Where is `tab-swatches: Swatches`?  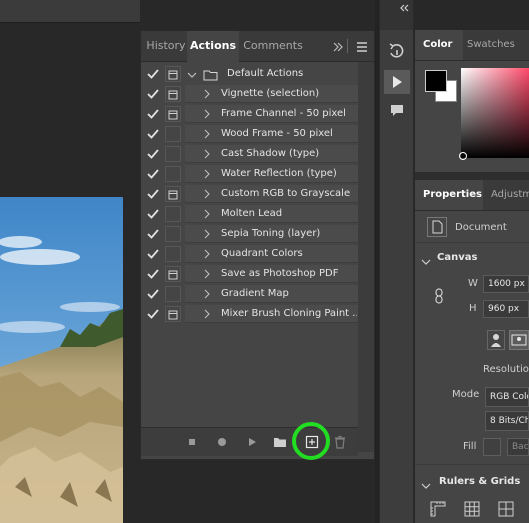 tab-swatches: Swatches is located at coordinates (493, 45).